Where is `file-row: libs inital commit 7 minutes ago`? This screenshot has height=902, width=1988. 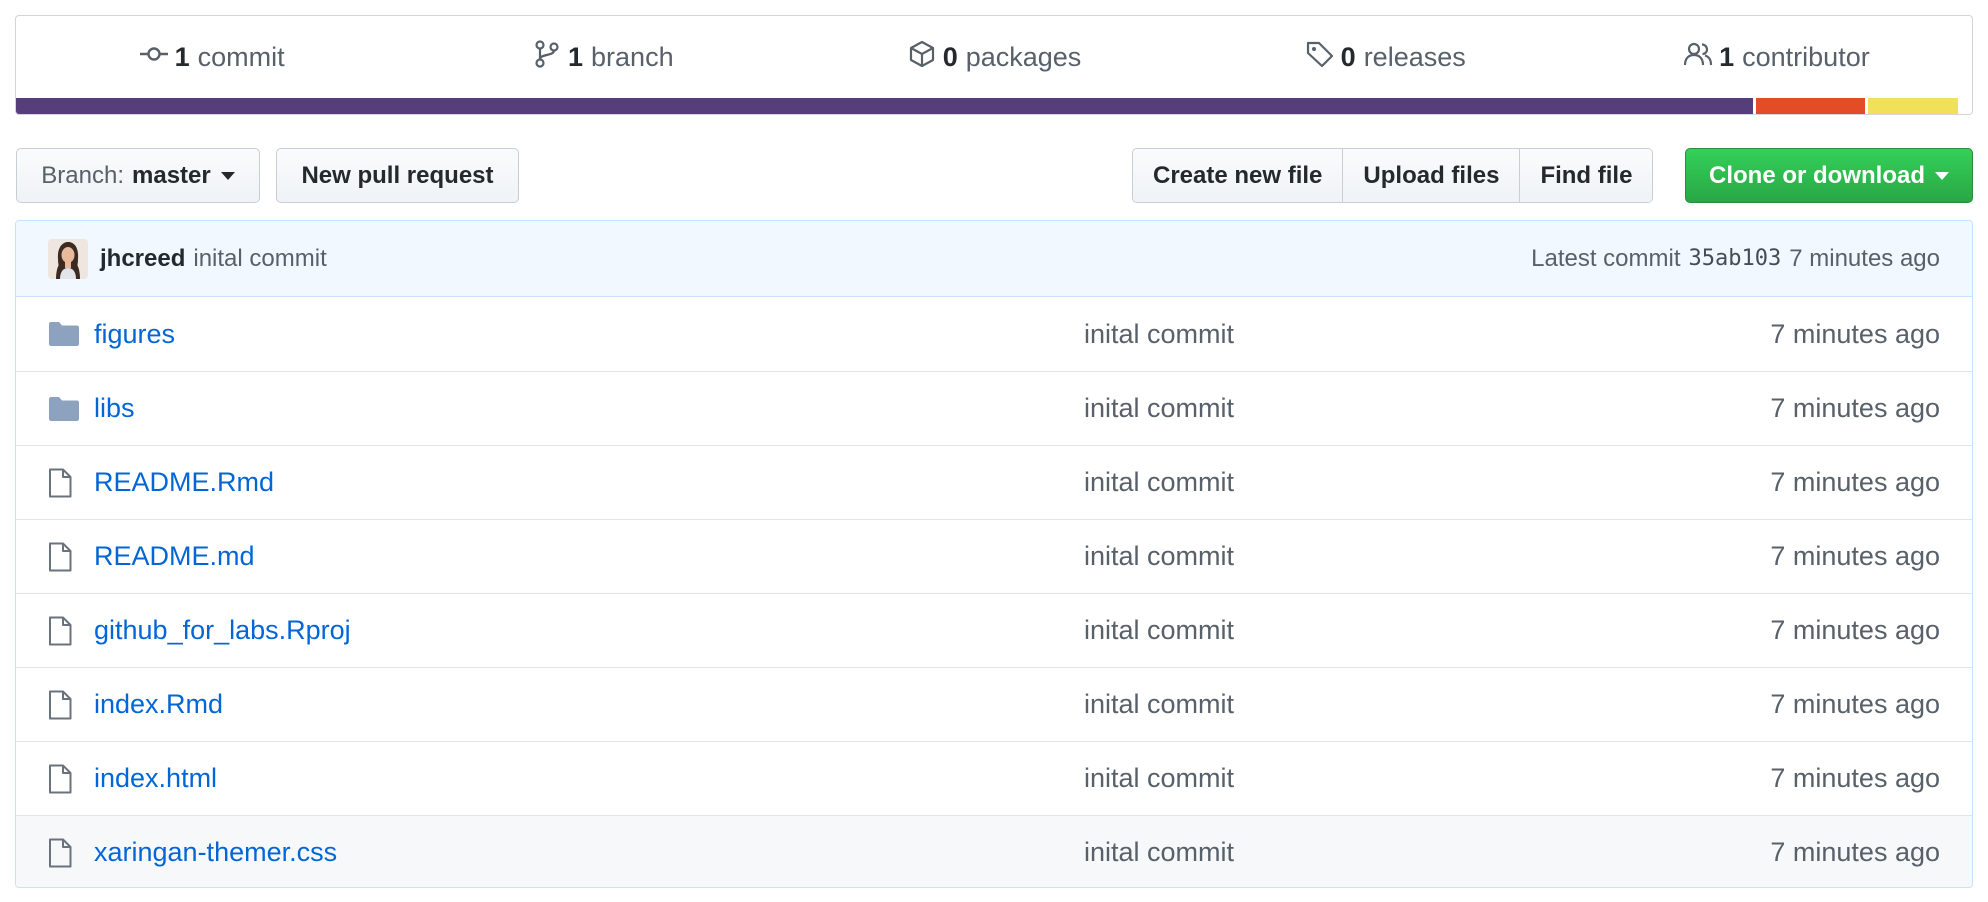
file-row: libs inital commit 7 minutes ago is located at coordinates (994, 408).